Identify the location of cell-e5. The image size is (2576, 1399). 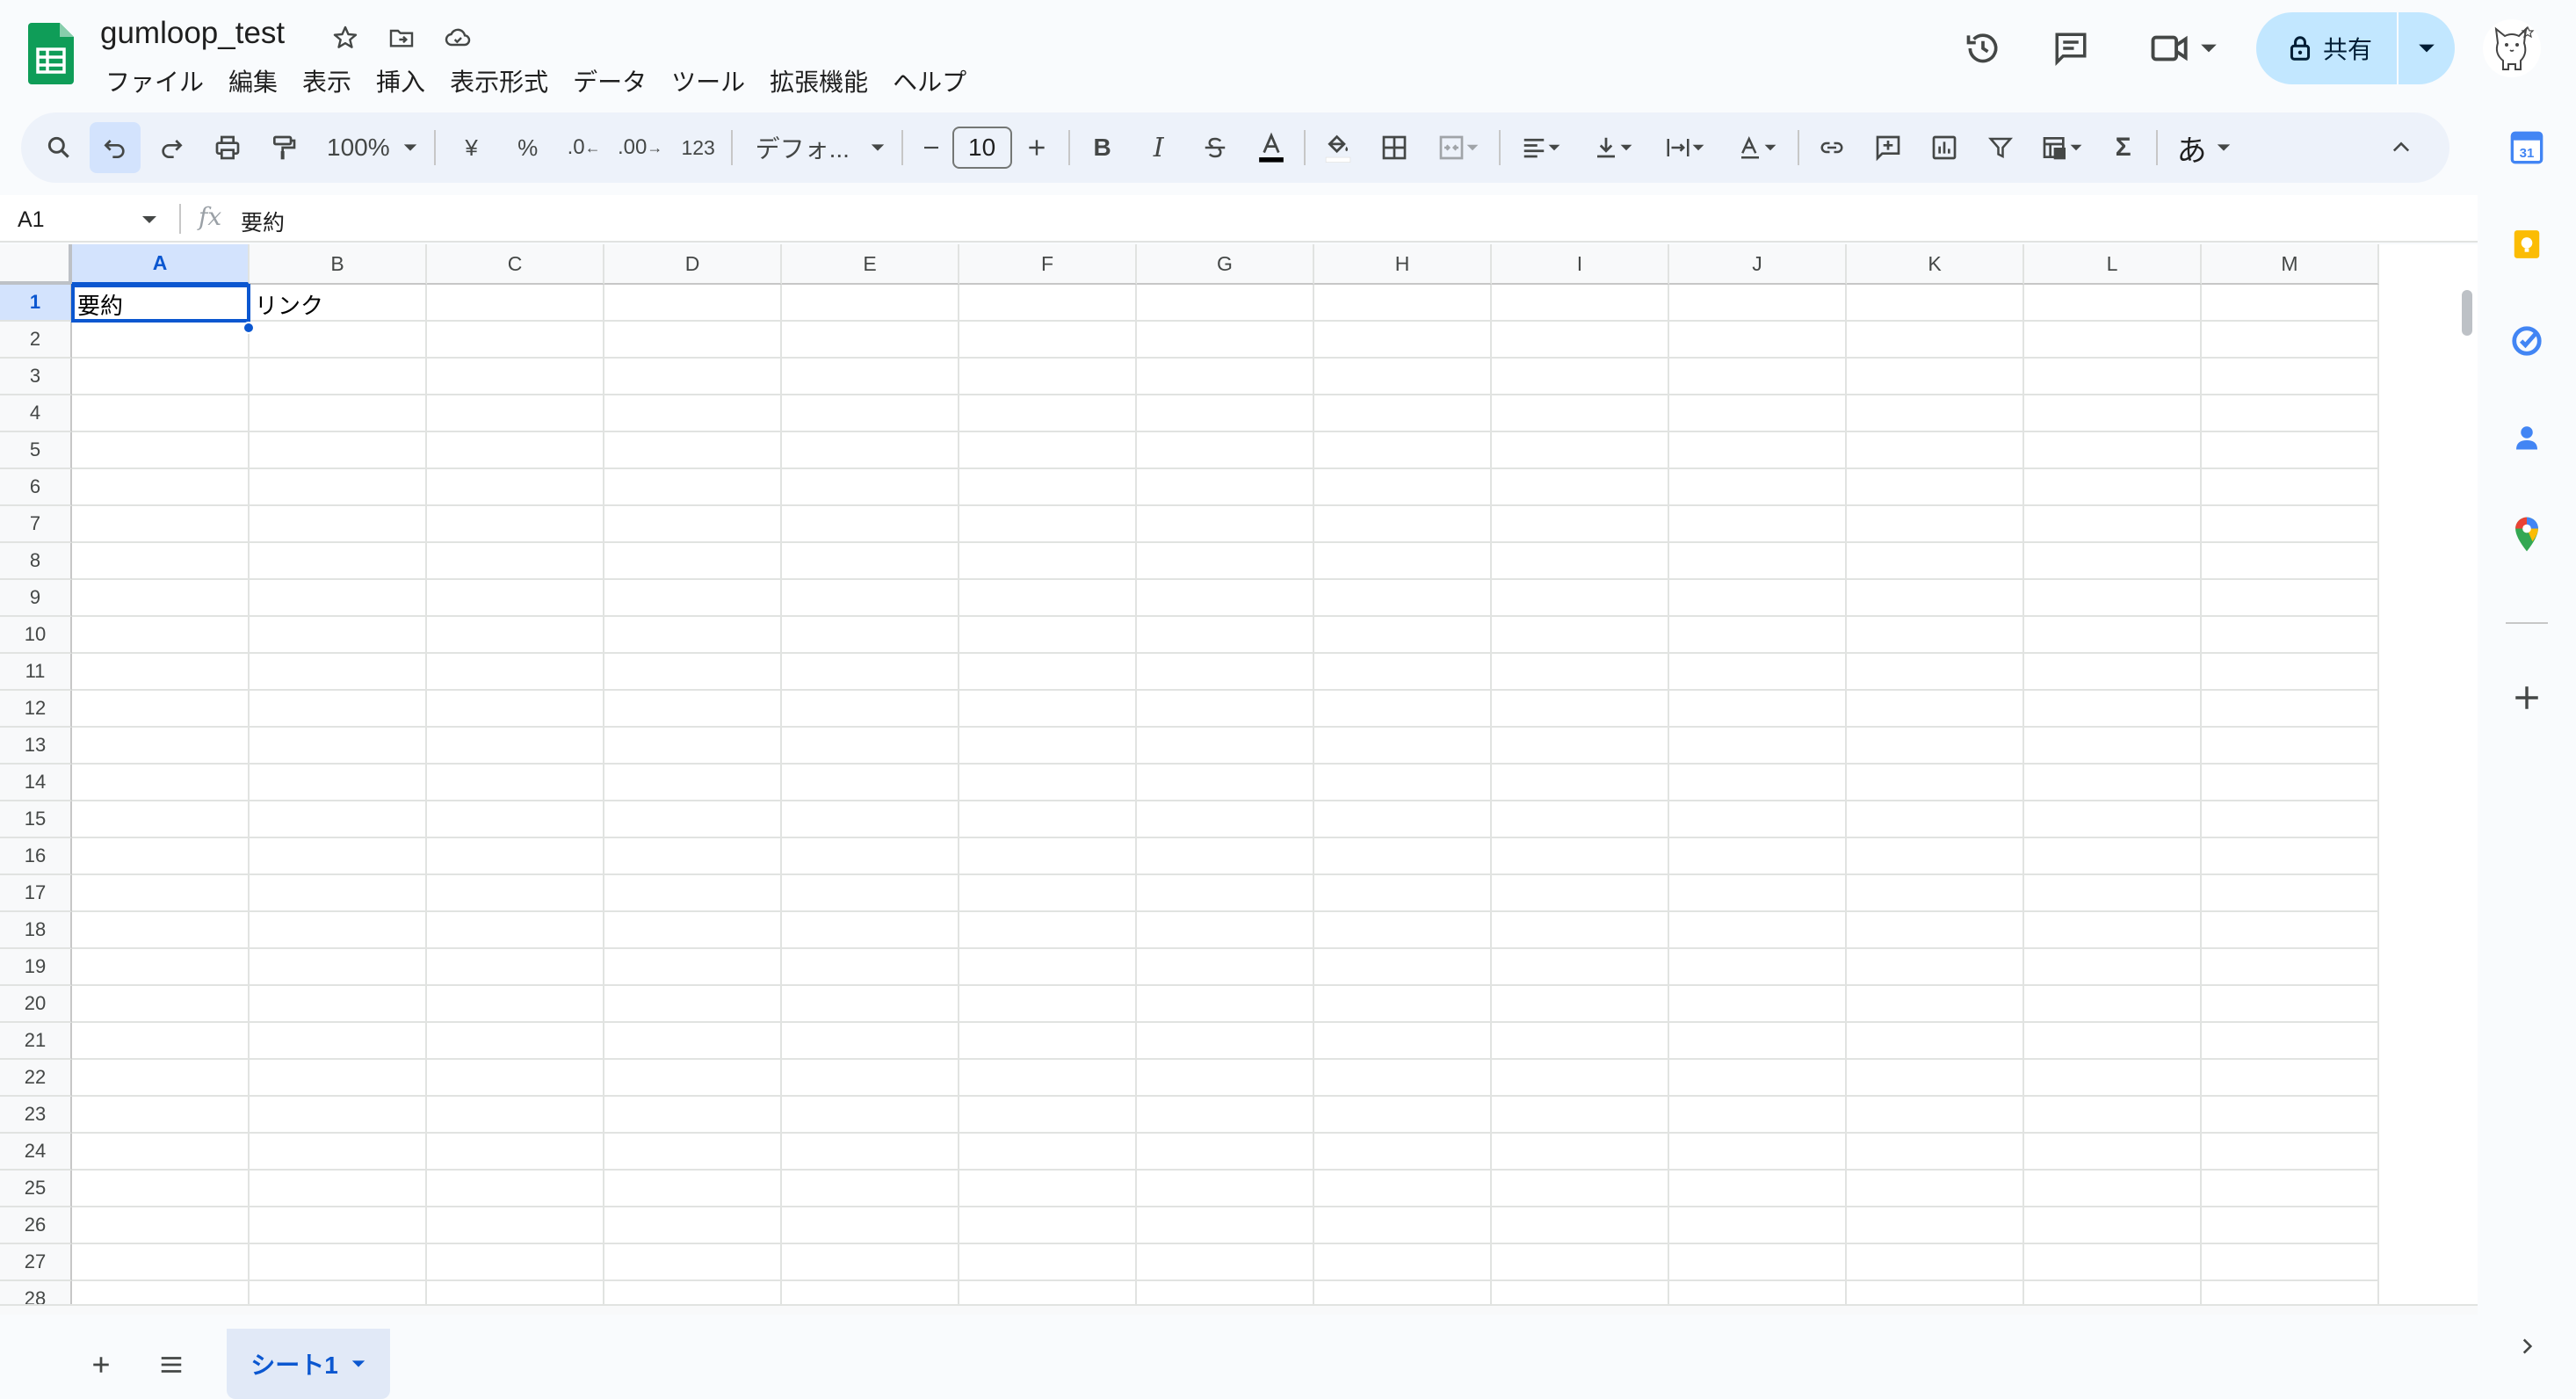
(870, 450).